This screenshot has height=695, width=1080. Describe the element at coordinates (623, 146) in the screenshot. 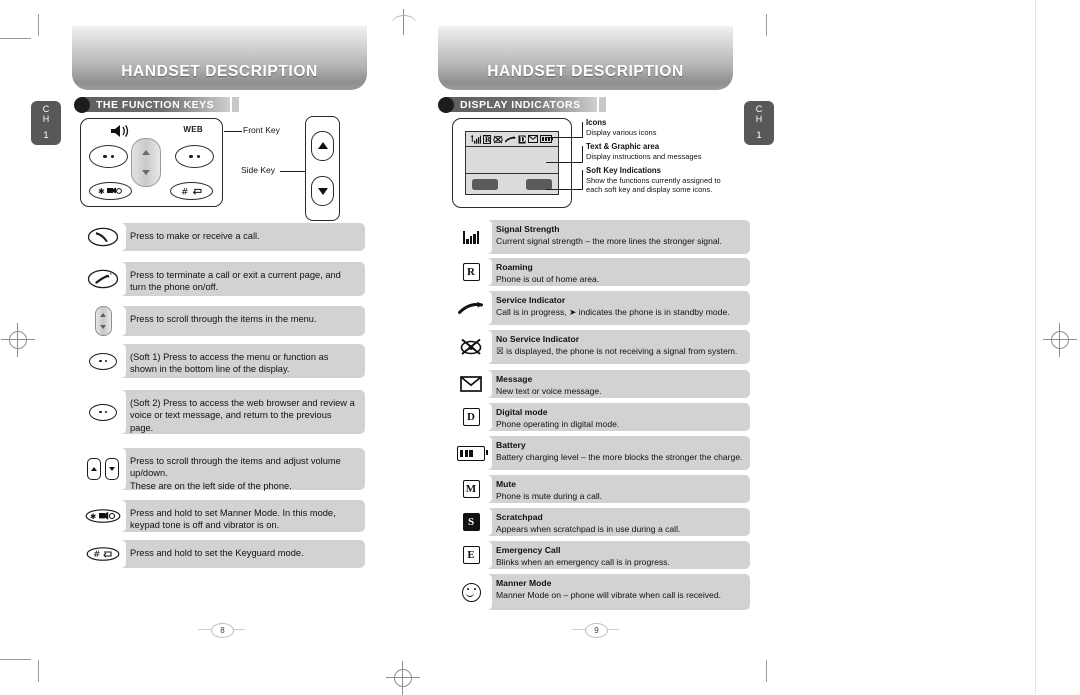

I see `lcd-callout-heading: Text & Graphic area` at that location.